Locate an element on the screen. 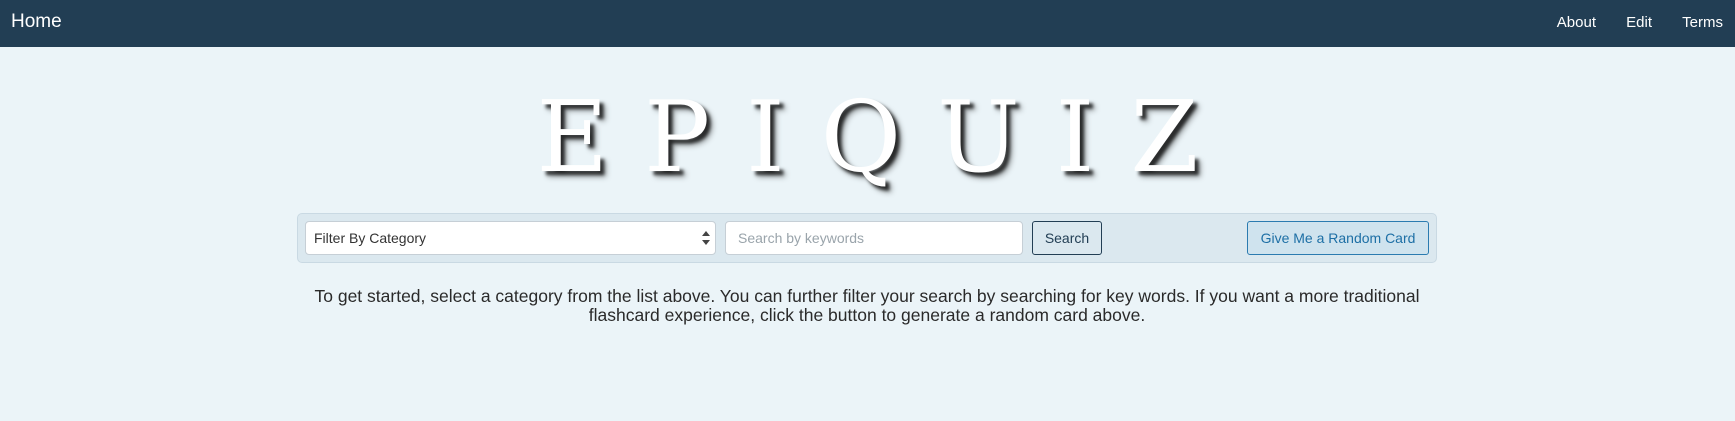 The height and width of the screenshot is (421, 1735). search-button: Search is located at coordinates (1067, 238).